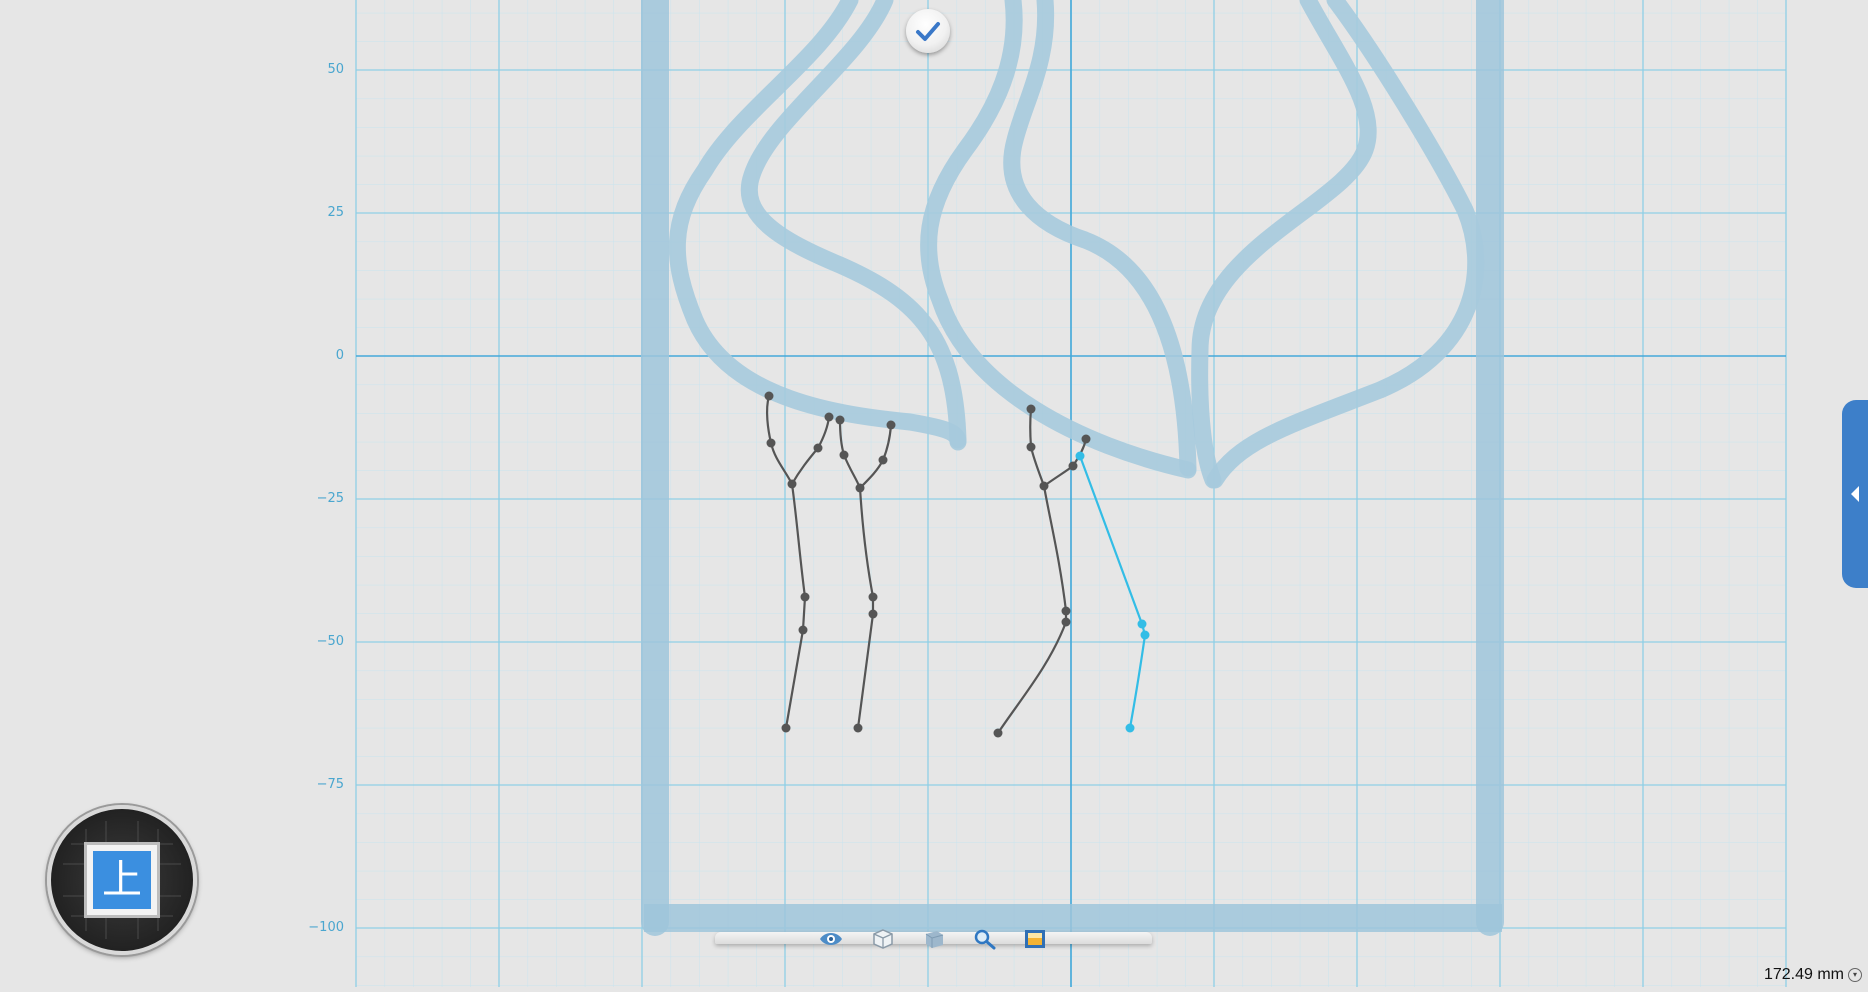  What do you see at coordinates (1803, 974) in the screenshot?
I see `measurement-value: 172.49 mm` at bounding box center [1803, 974].